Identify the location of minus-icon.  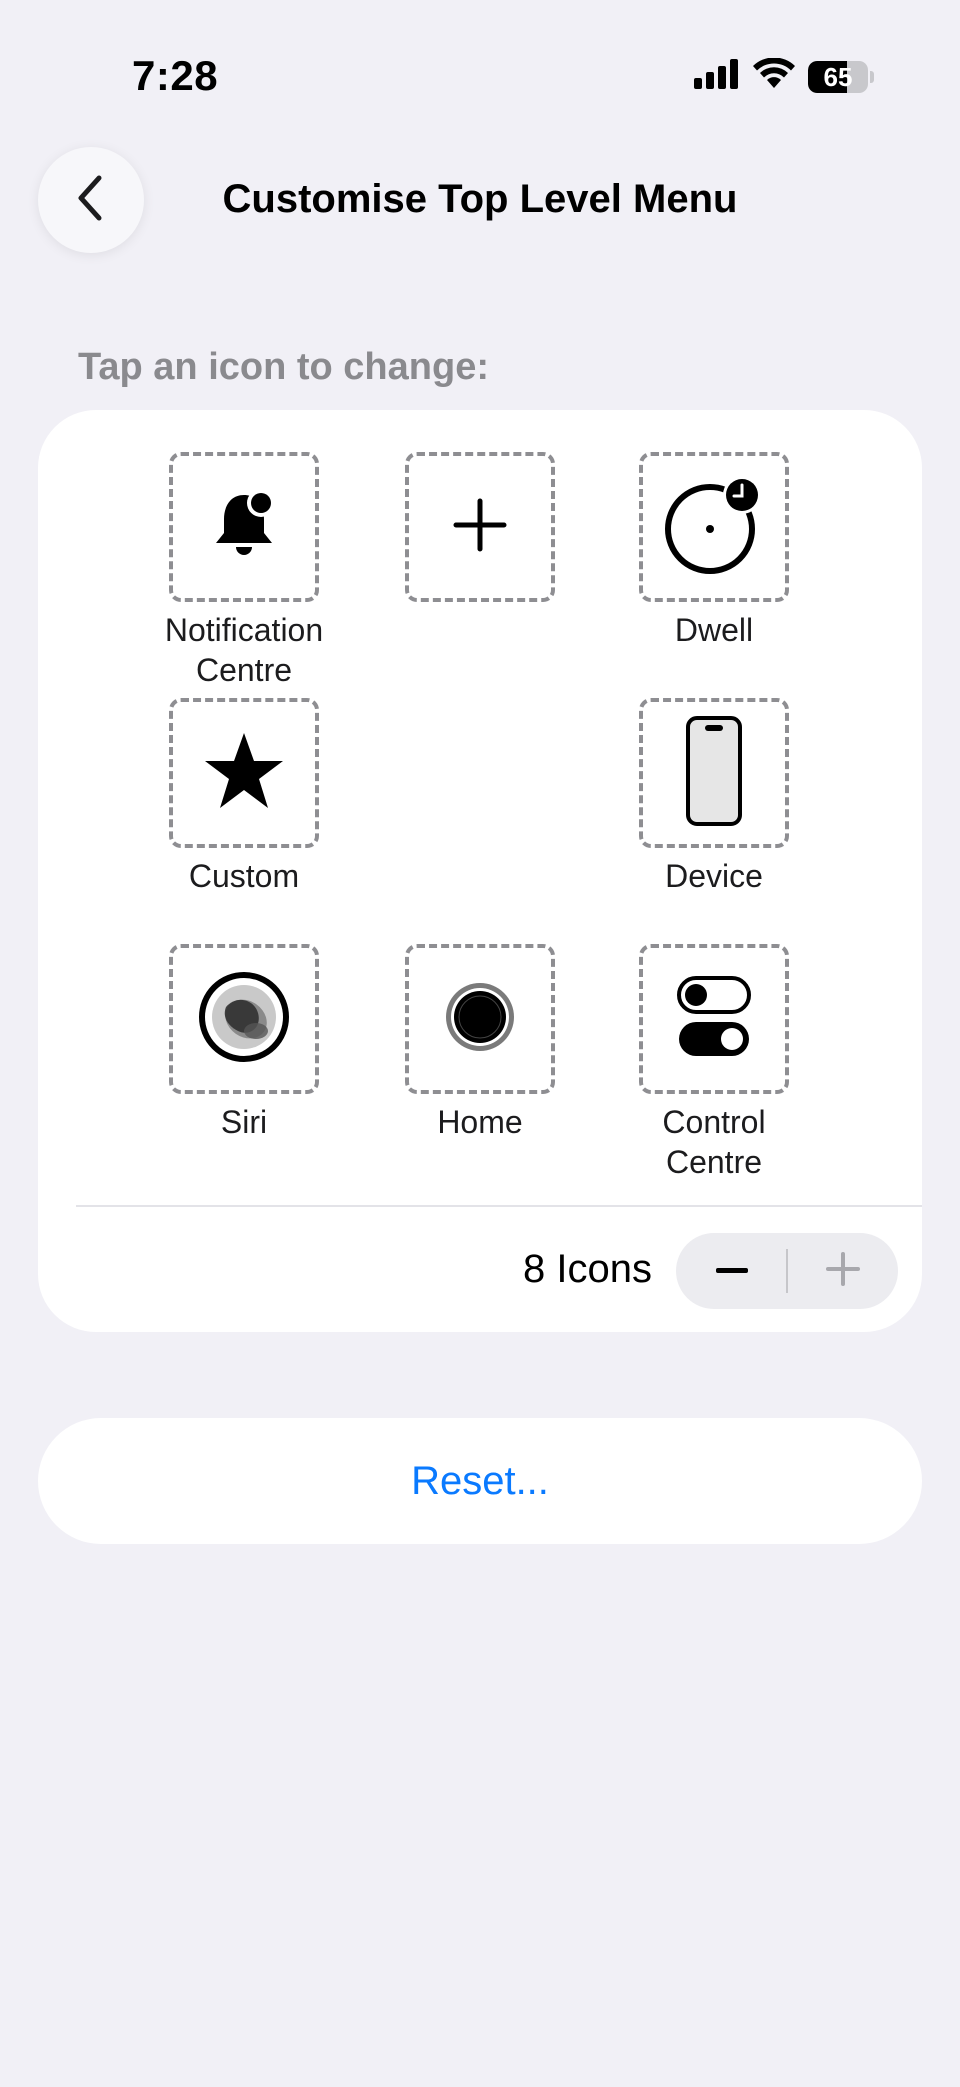
(732, 1271).